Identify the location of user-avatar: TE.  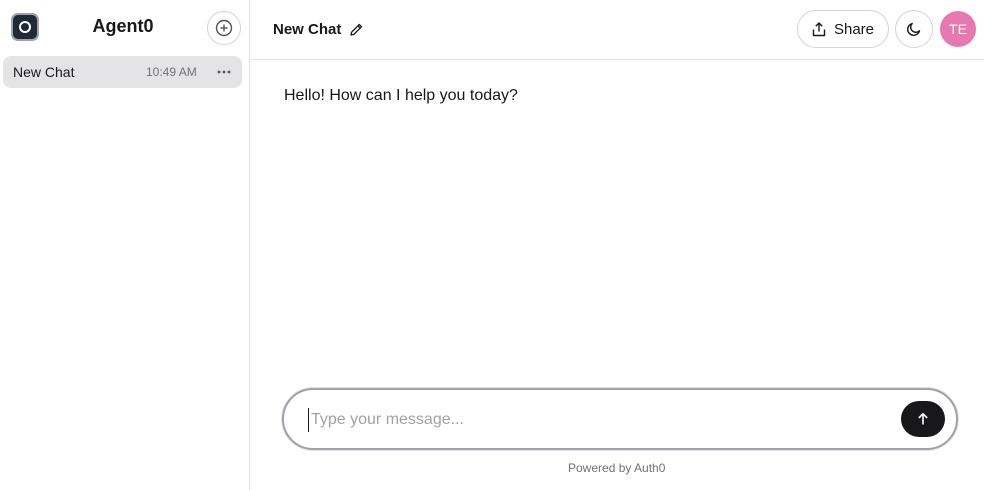
(958, 29).